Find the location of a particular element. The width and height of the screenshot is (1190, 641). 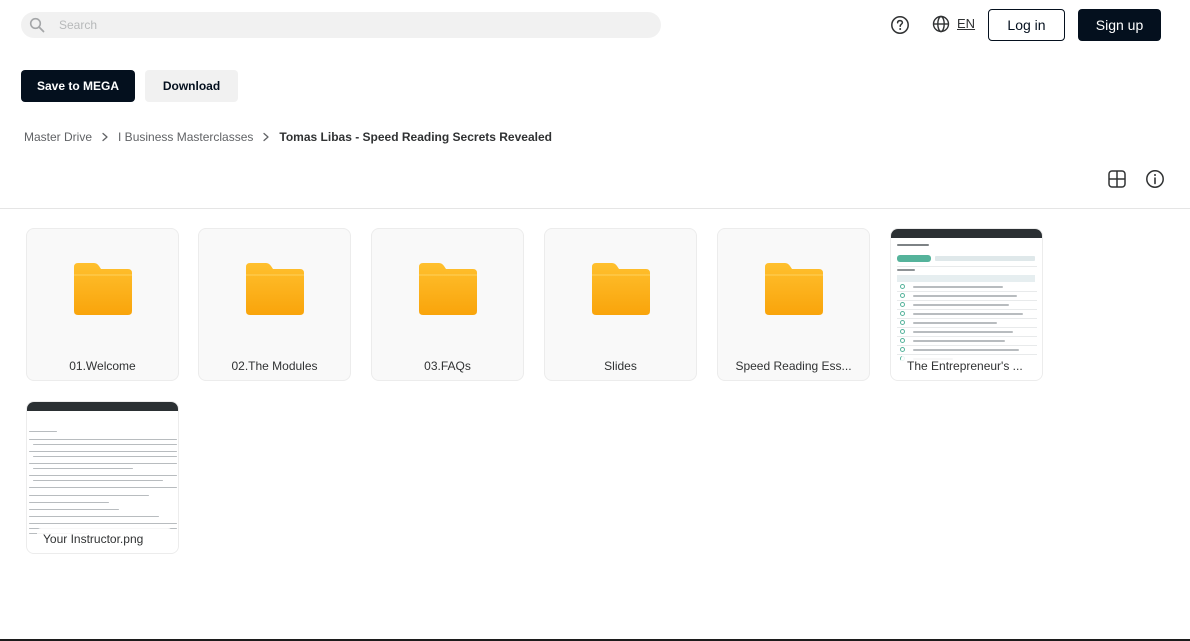

breadcrumb-item-business-masterclasses: I Business Masterclasses is located at coordinates (185, 137).